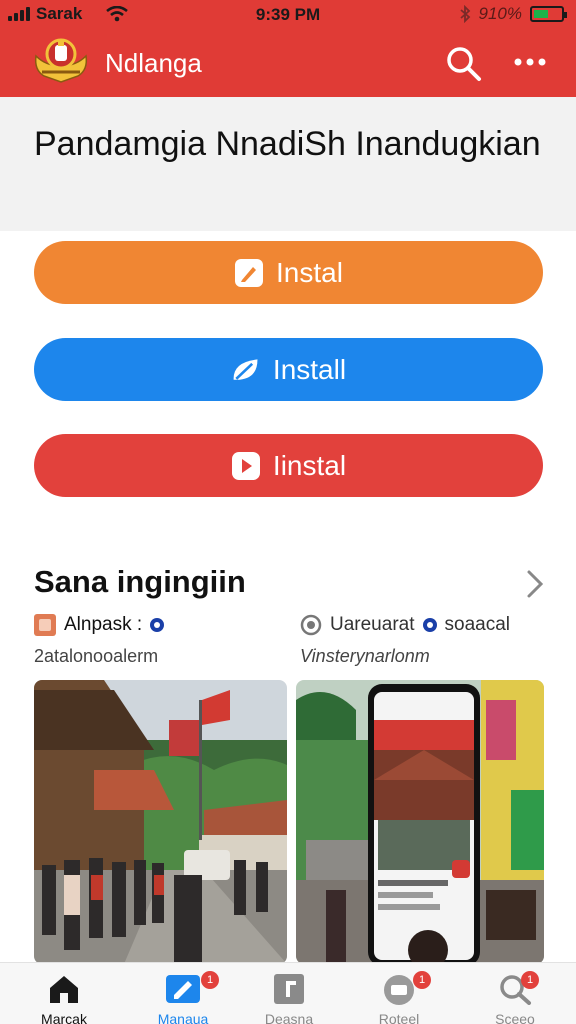  Describe the element at coordinates (289, 1017) in the screenshot. I see `nav-label: Deasna` at that location.